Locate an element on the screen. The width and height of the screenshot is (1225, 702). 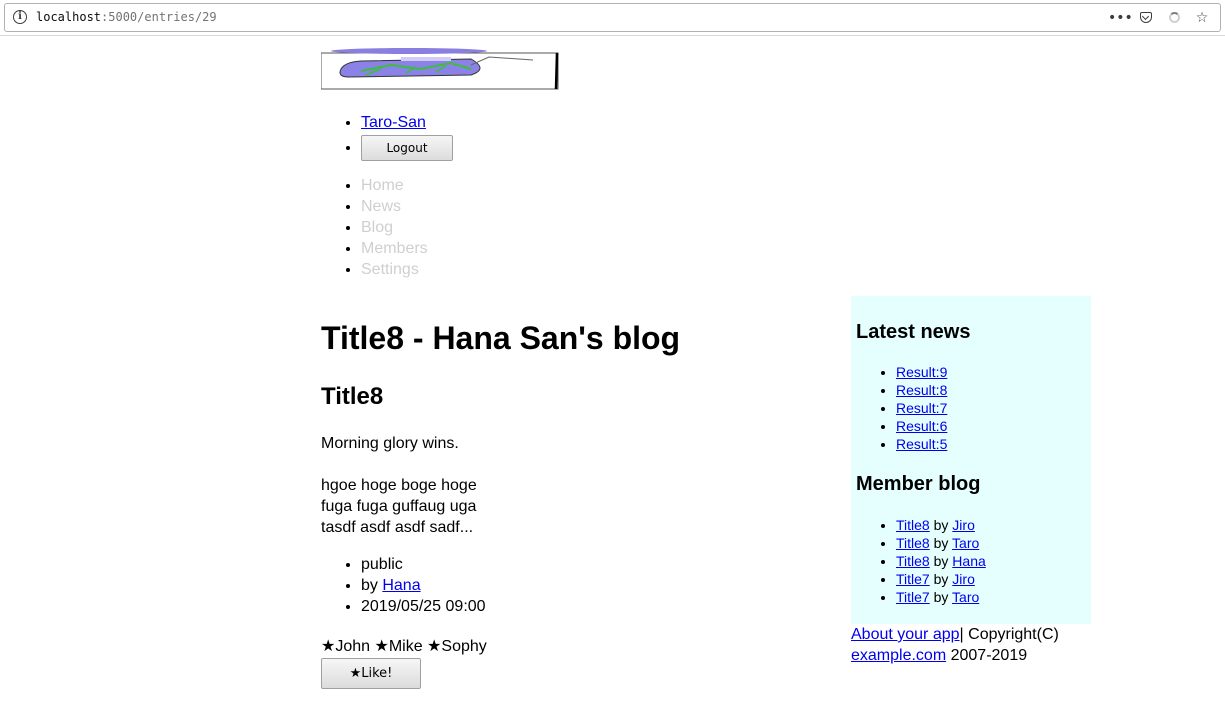
user-menu-item: Taro-San is located at coordinates (407, 122).